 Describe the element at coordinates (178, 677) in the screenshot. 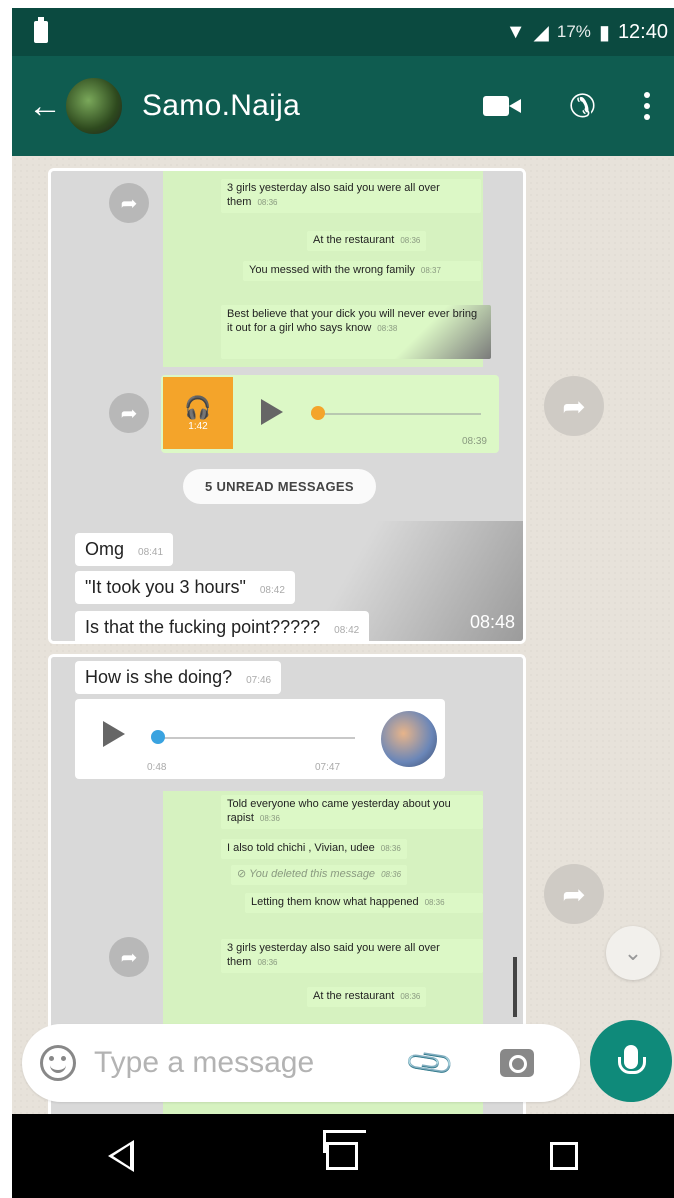

I see `message-bubble: How is she doing? 07:46` at that location.